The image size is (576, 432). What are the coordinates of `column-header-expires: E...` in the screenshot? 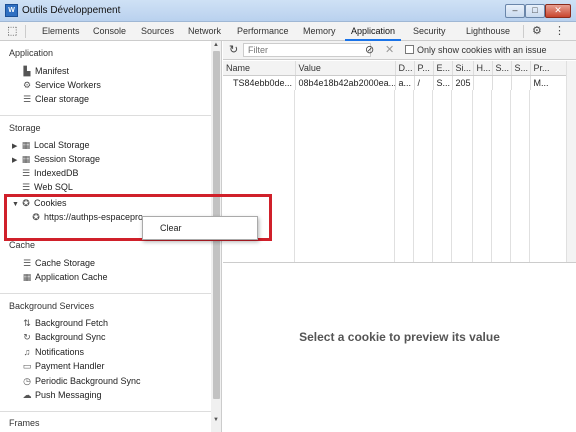 It's located at (443, 68).